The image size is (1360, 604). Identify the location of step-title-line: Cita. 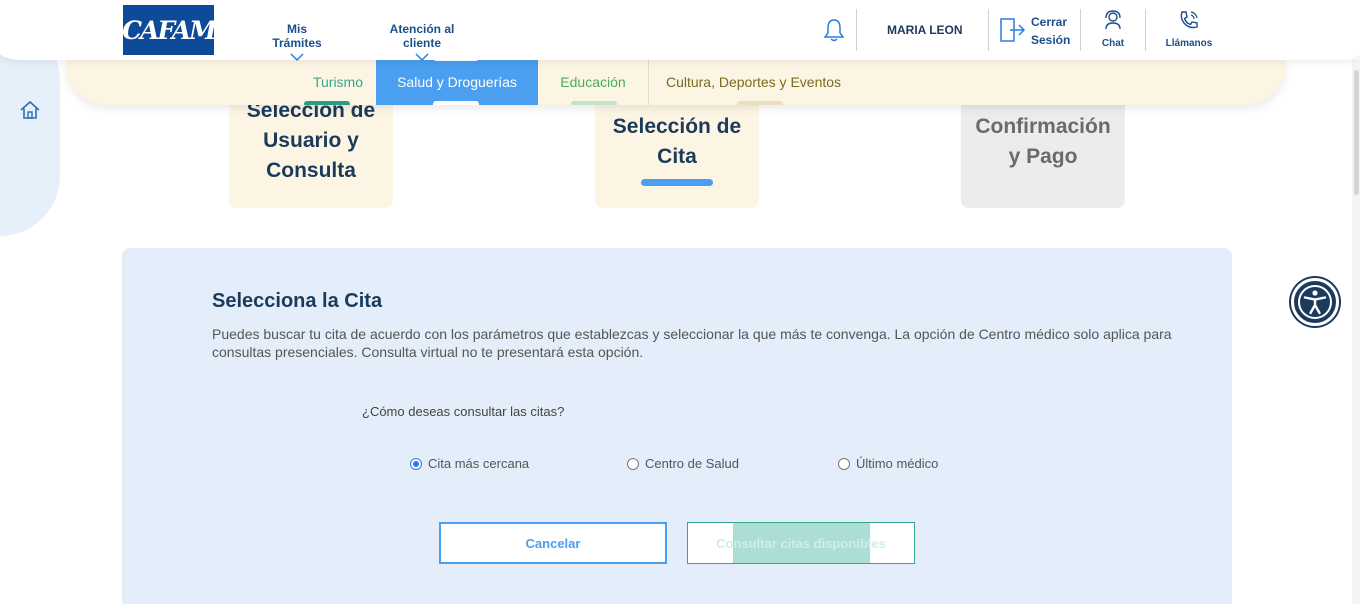
(677, 156).